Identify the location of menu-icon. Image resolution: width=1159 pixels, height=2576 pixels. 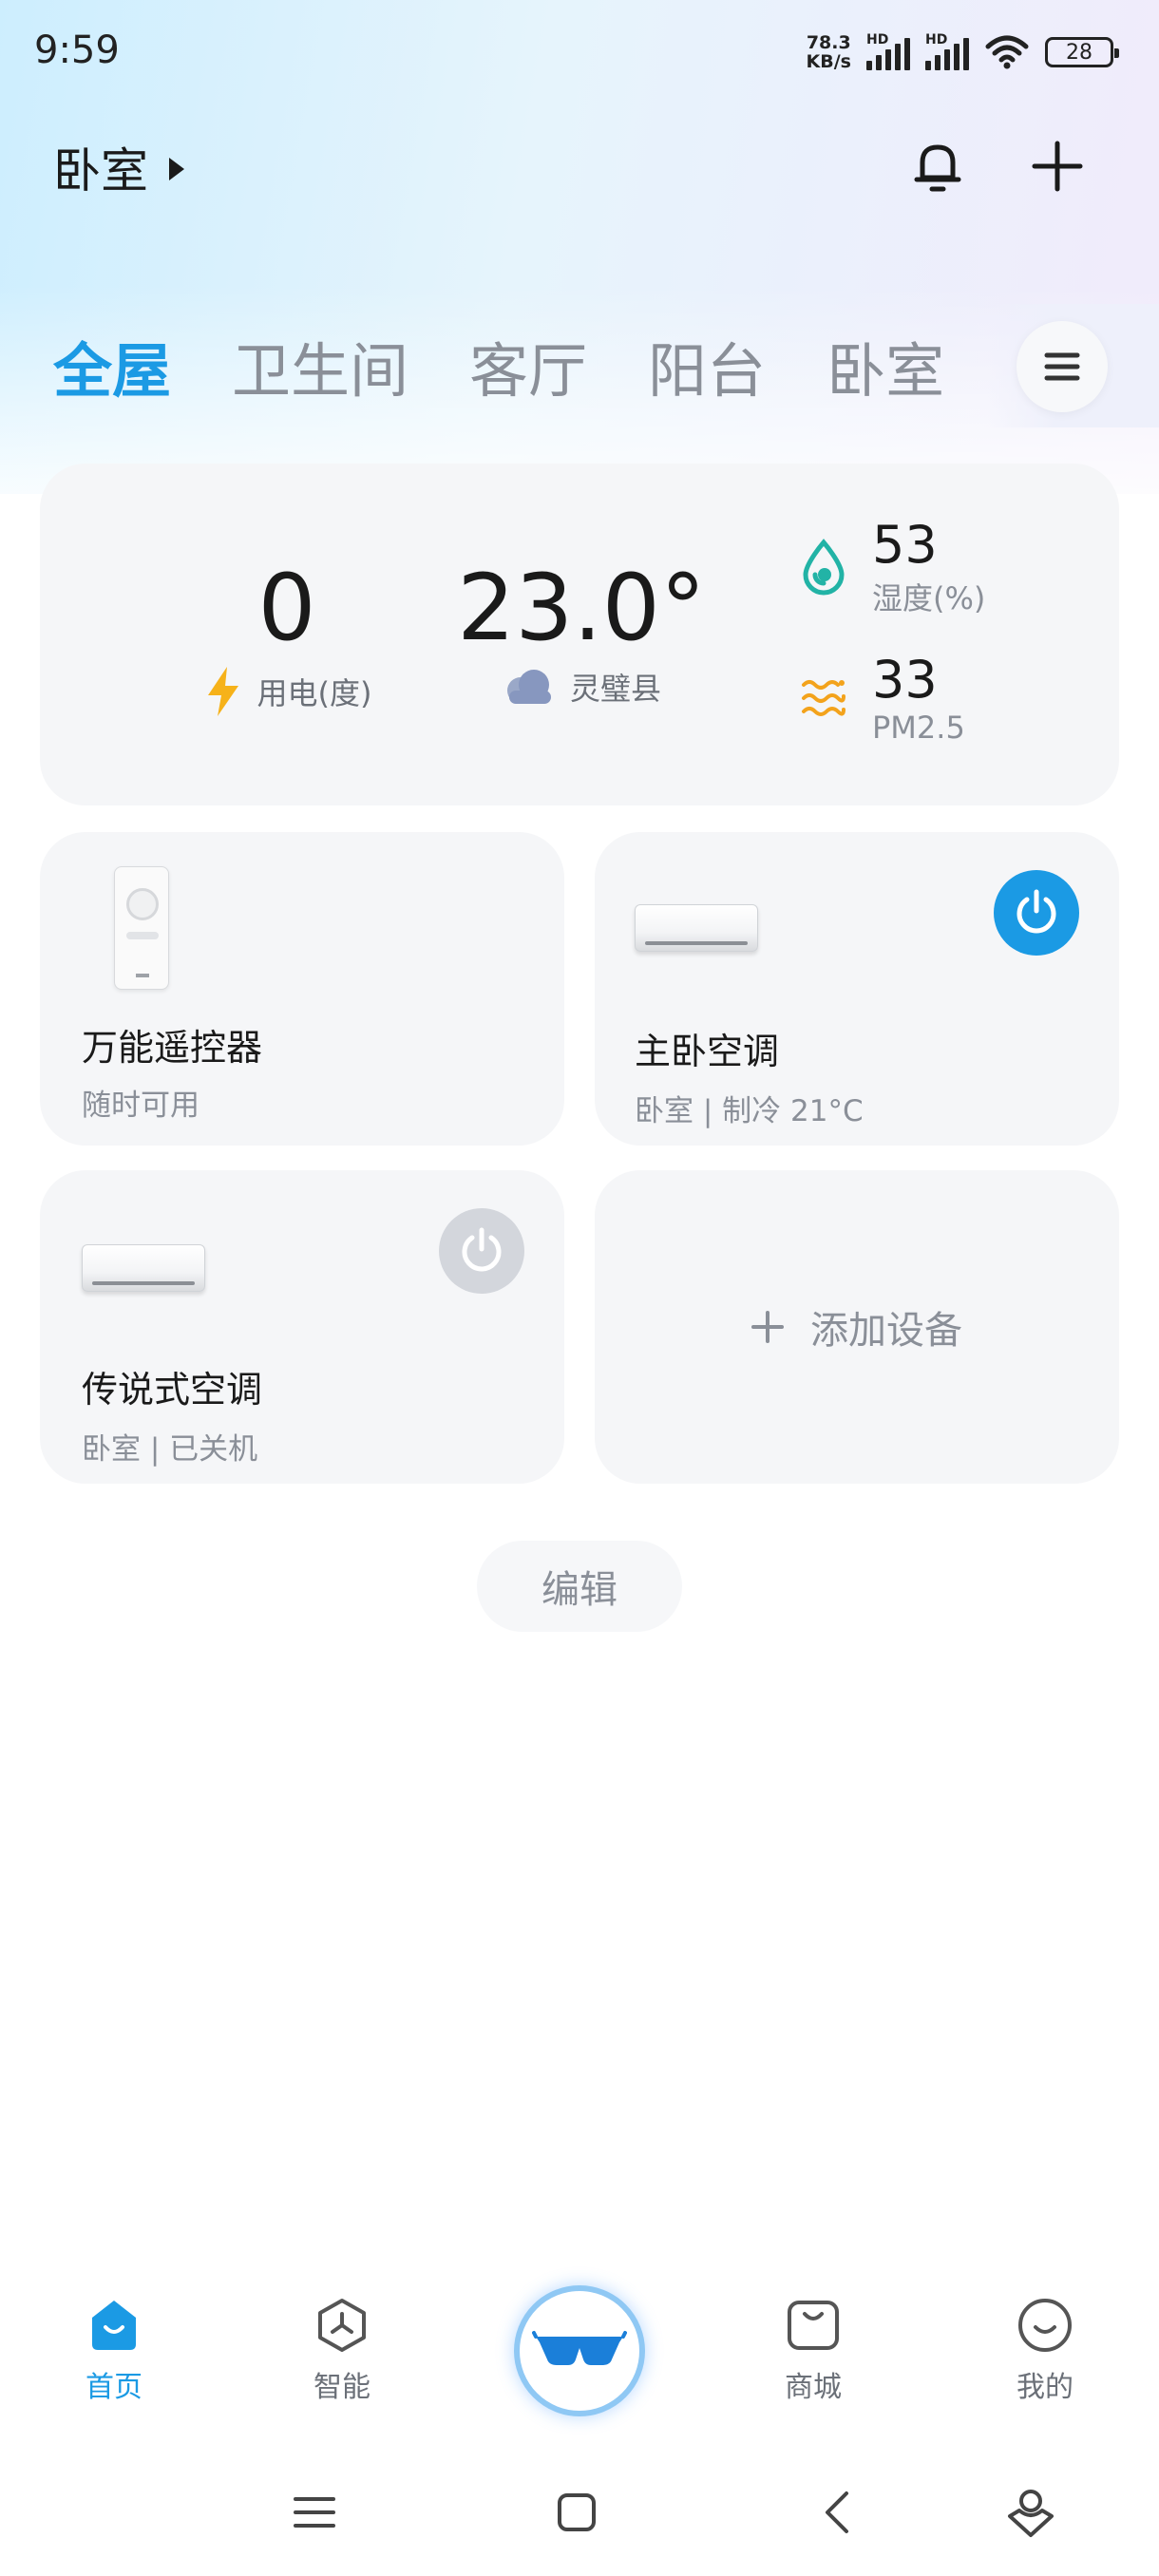
(1062, 366).